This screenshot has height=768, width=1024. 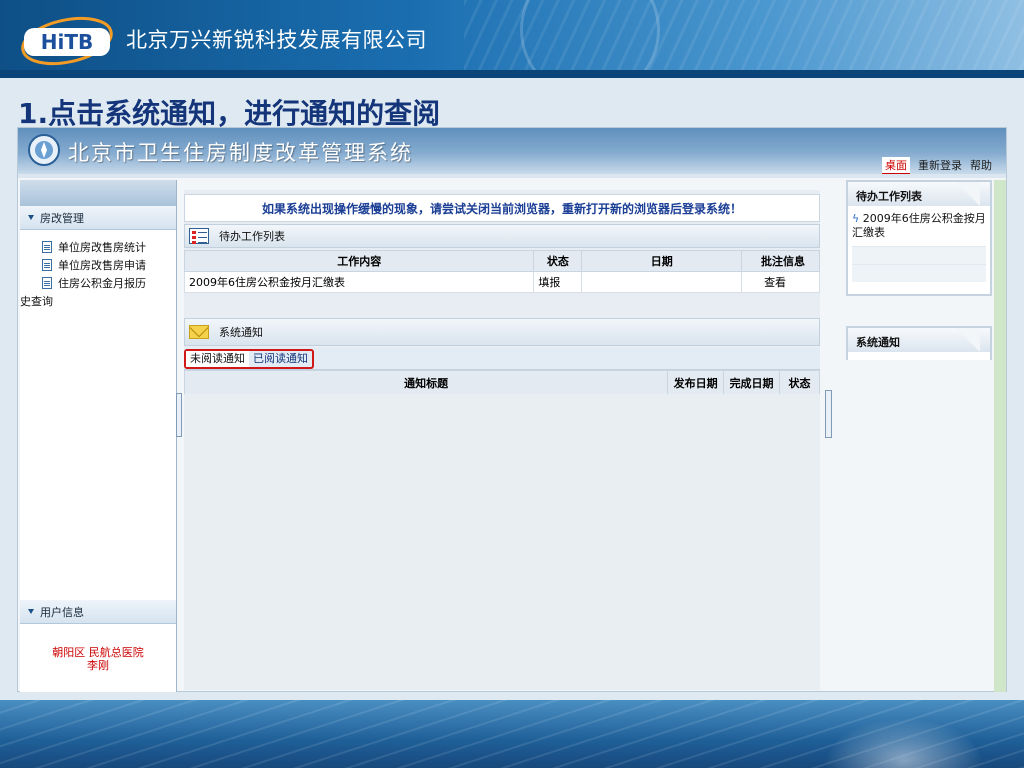 I want to click on sidebar-collapse-handle, so click(x=179, y=415).